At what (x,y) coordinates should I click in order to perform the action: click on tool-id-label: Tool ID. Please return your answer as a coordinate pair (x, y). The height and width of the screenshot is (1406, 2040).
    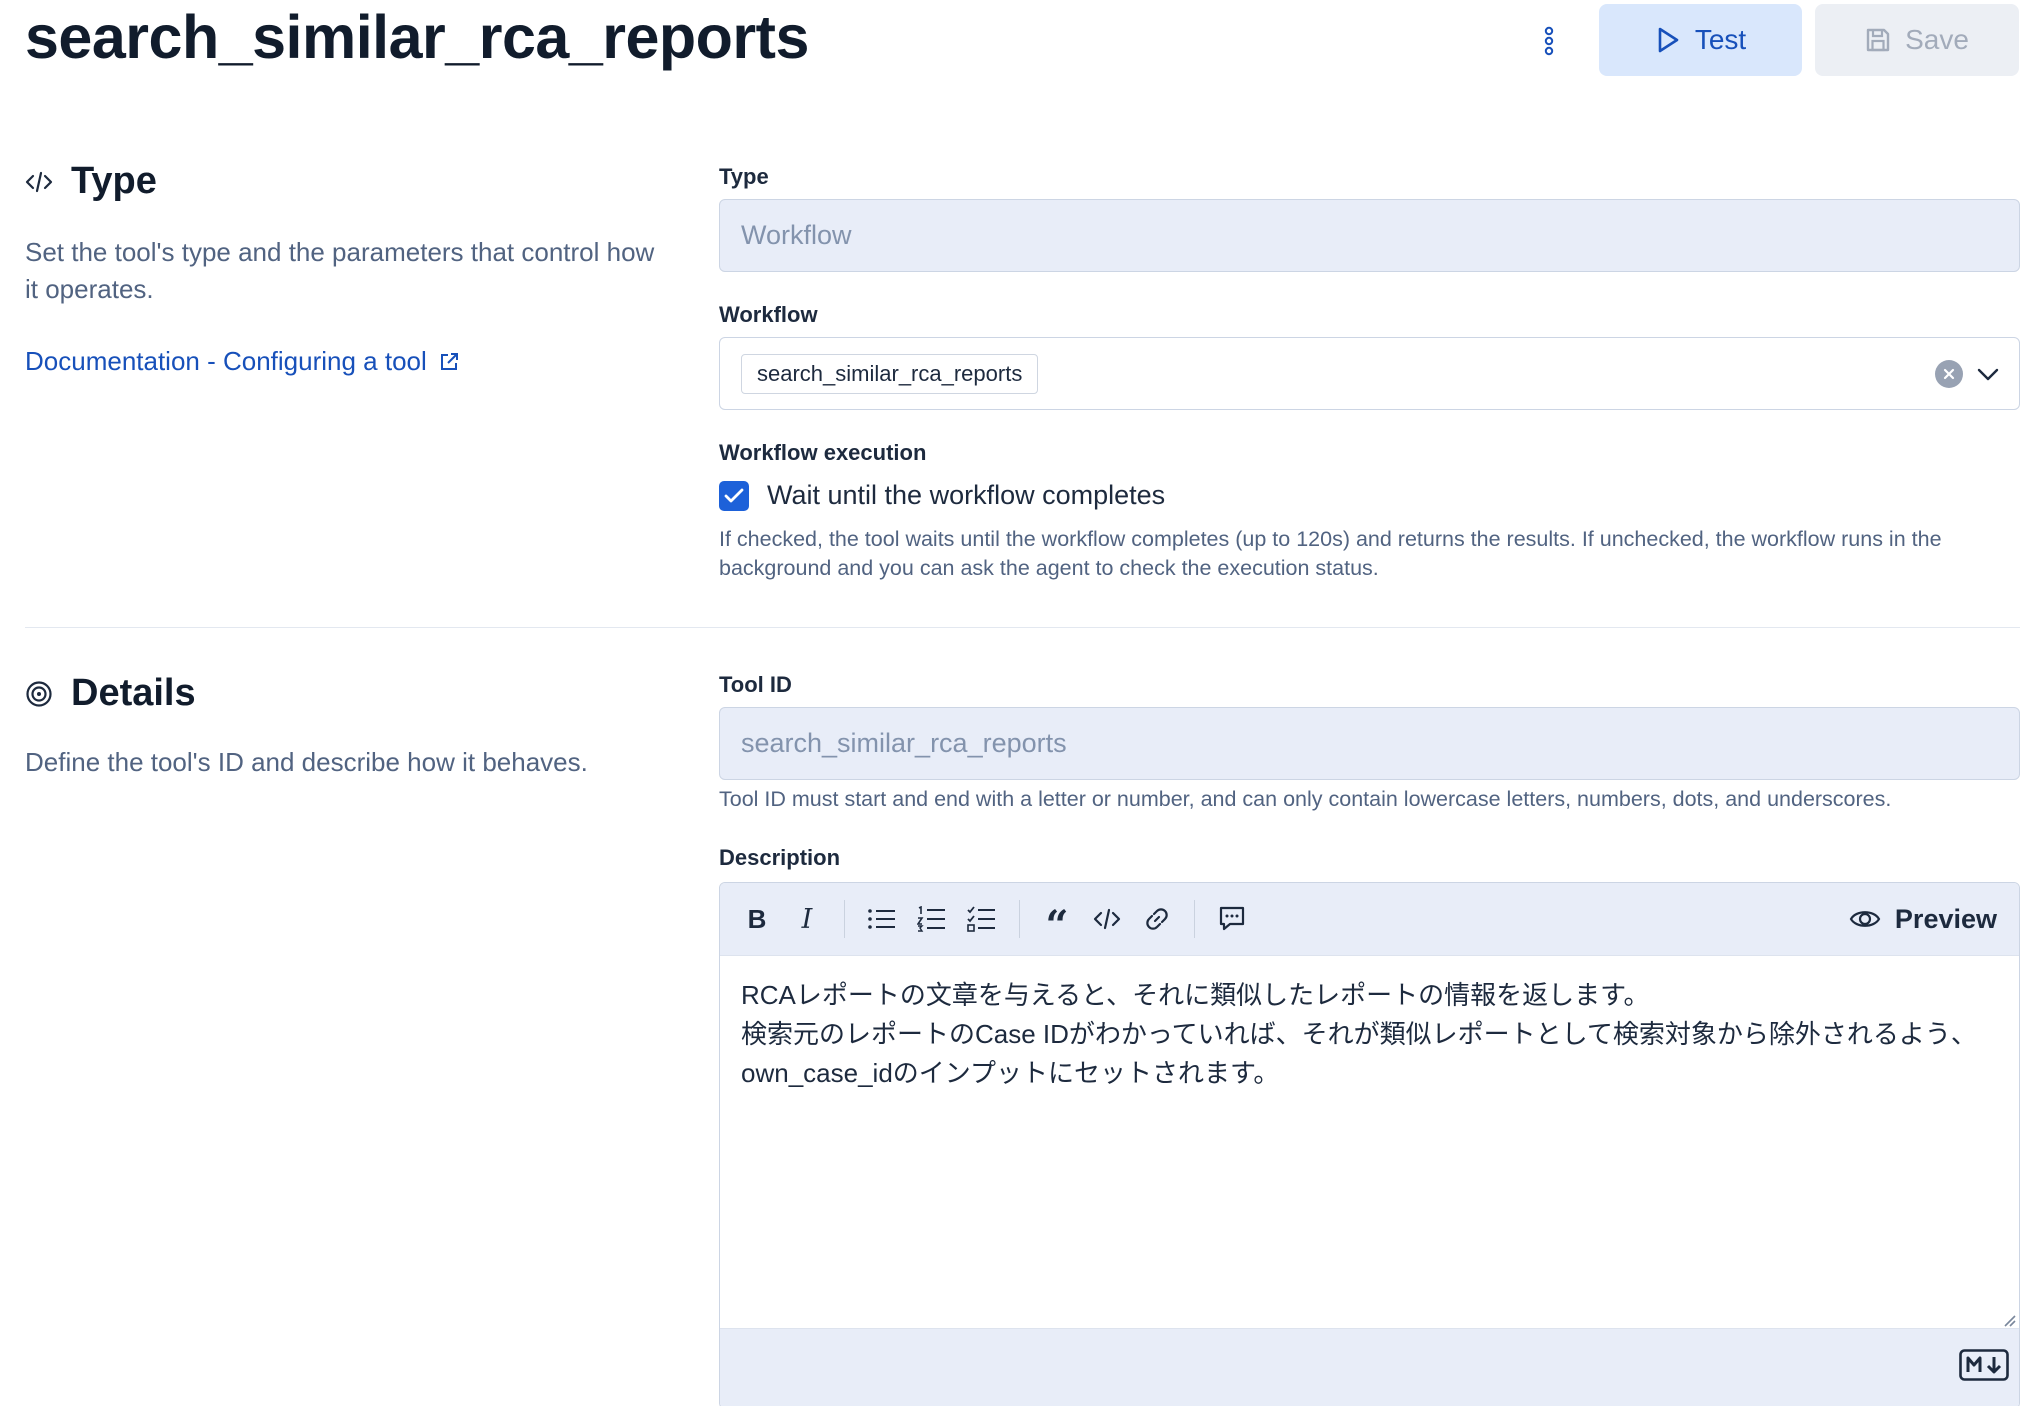
    Looking at the image, I should click on (755, 684).